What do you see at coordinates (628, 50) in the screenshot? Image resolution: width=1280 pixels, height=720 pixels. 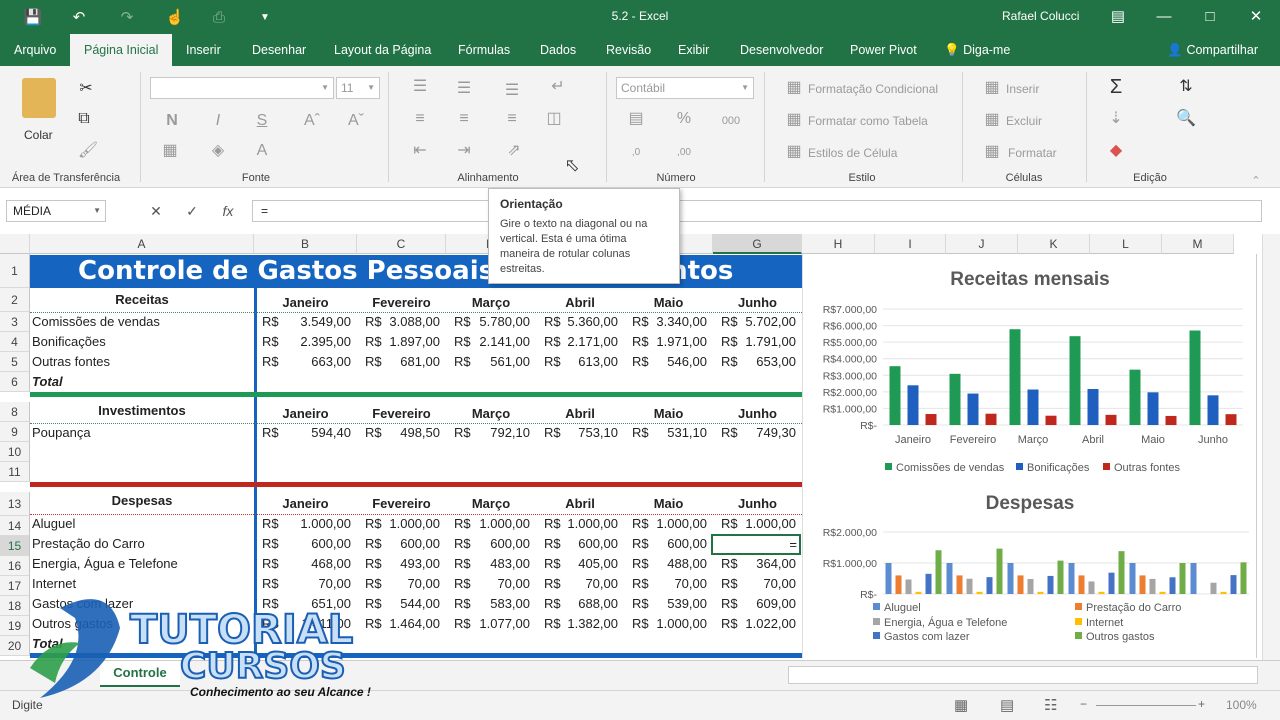 I see `tab-revisao: Revisão` at bounding box center [628, 50].